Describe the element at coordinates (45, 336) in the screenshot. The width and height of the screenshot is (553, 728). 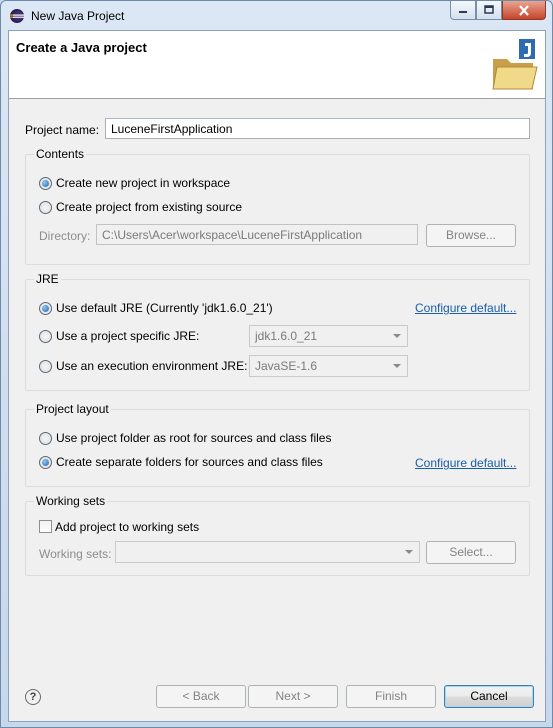
I see `specific-jre-radio` at that location.